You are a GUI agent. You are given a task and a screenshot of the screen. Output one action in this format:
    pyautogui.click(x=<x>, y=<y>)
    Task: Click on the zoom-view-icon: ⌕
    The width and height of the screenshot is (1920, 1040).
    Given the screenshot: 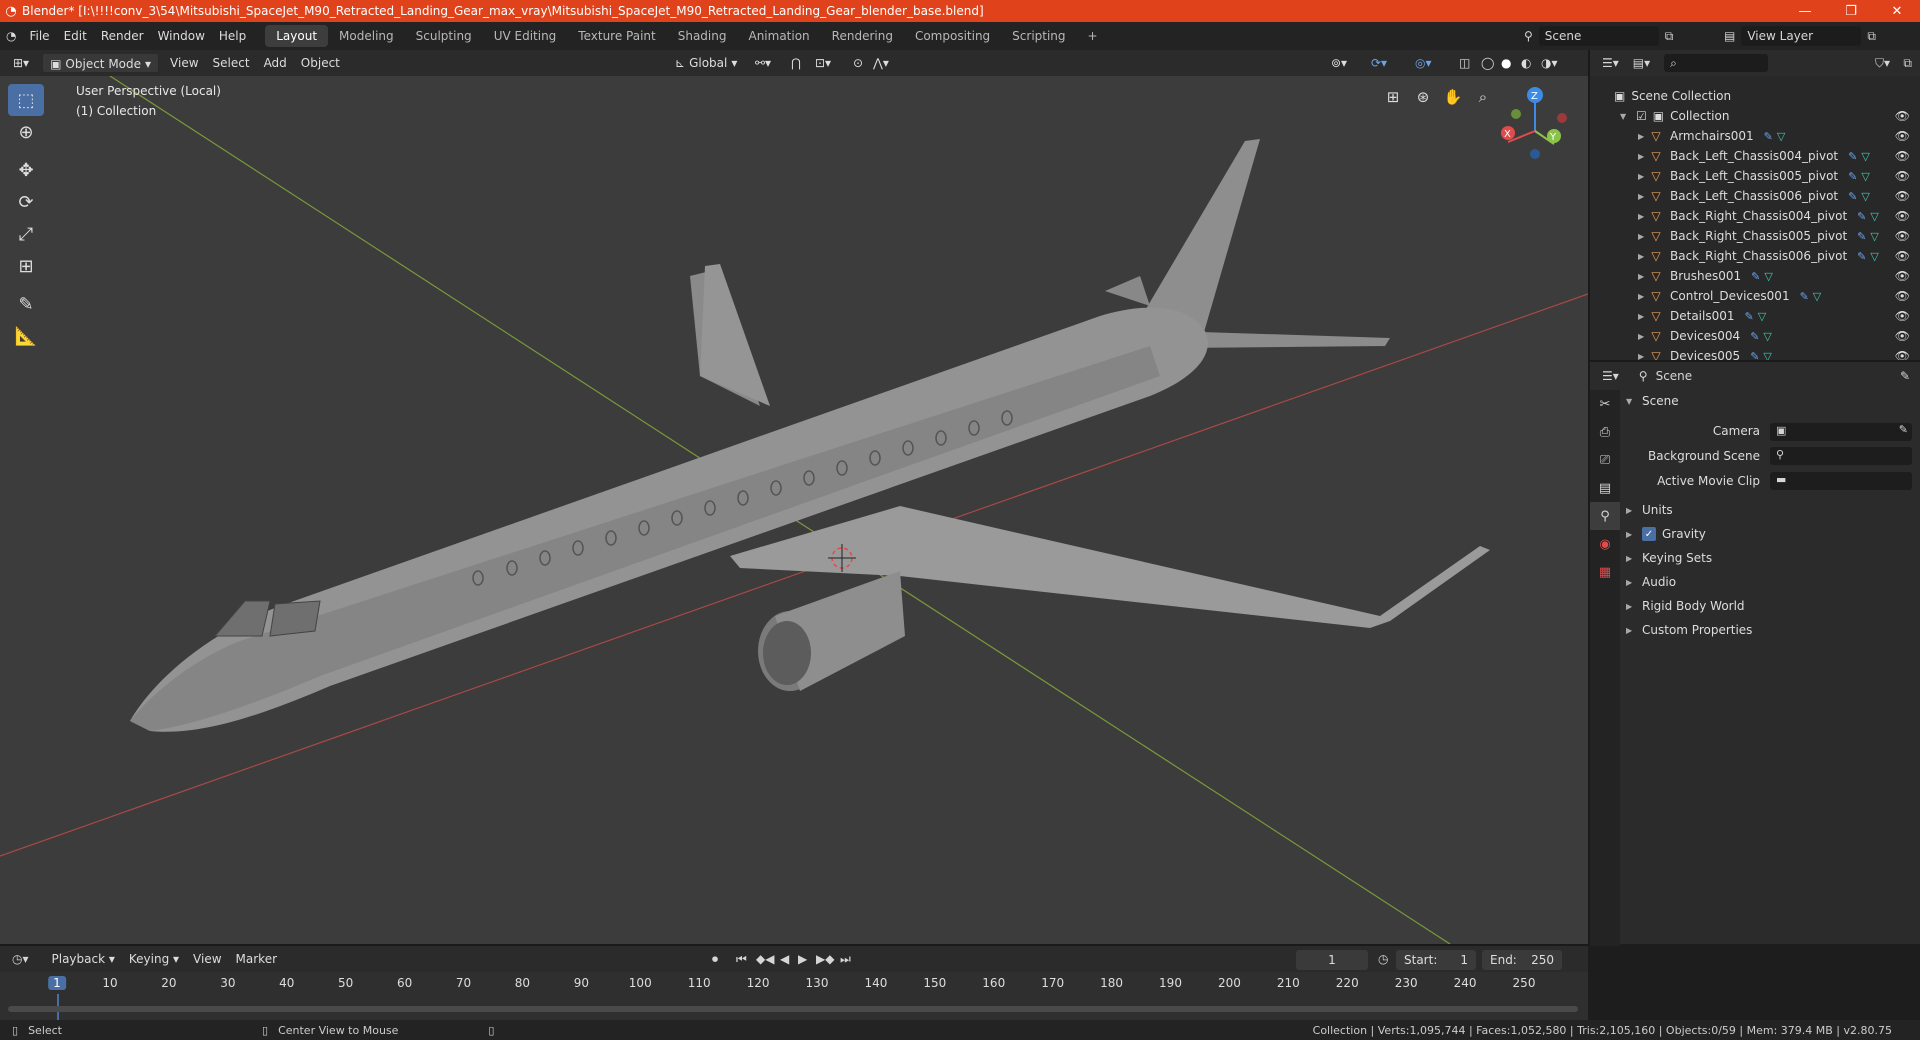 What is the action you would take?
    pyautogui.click(x=1483, y=97)
    